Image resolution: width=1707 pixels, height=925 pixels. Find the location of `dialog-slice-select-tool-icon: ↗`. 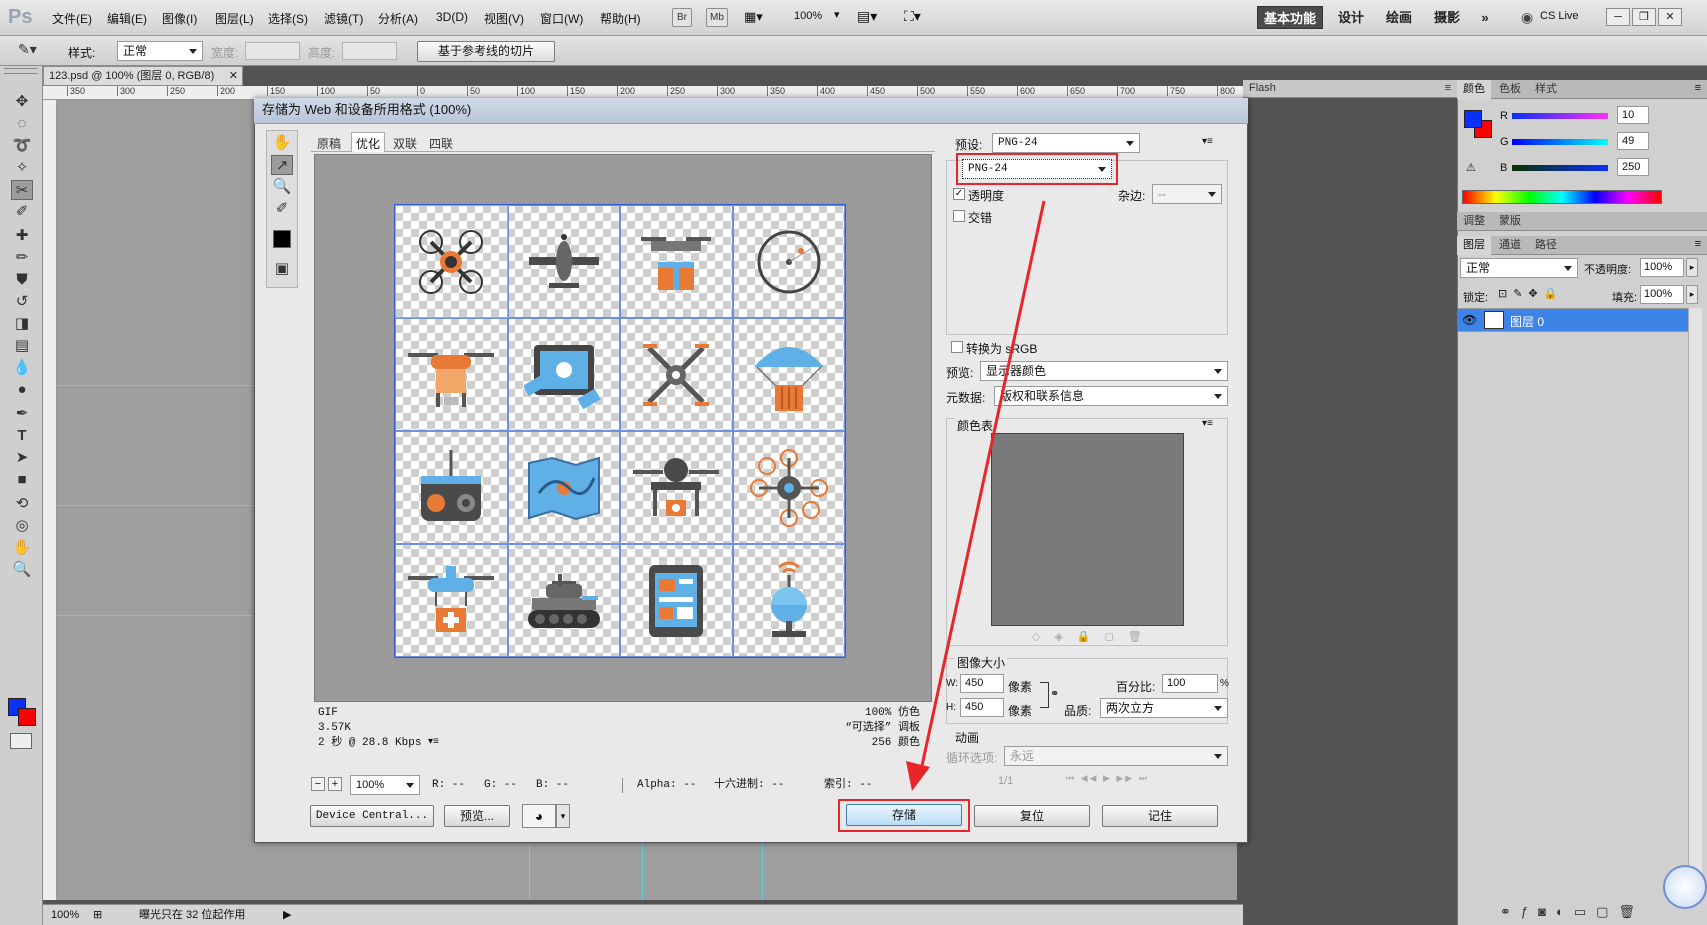

dialog-slice-select-tool-icon: ↗ is located at coordinates (282, 165).